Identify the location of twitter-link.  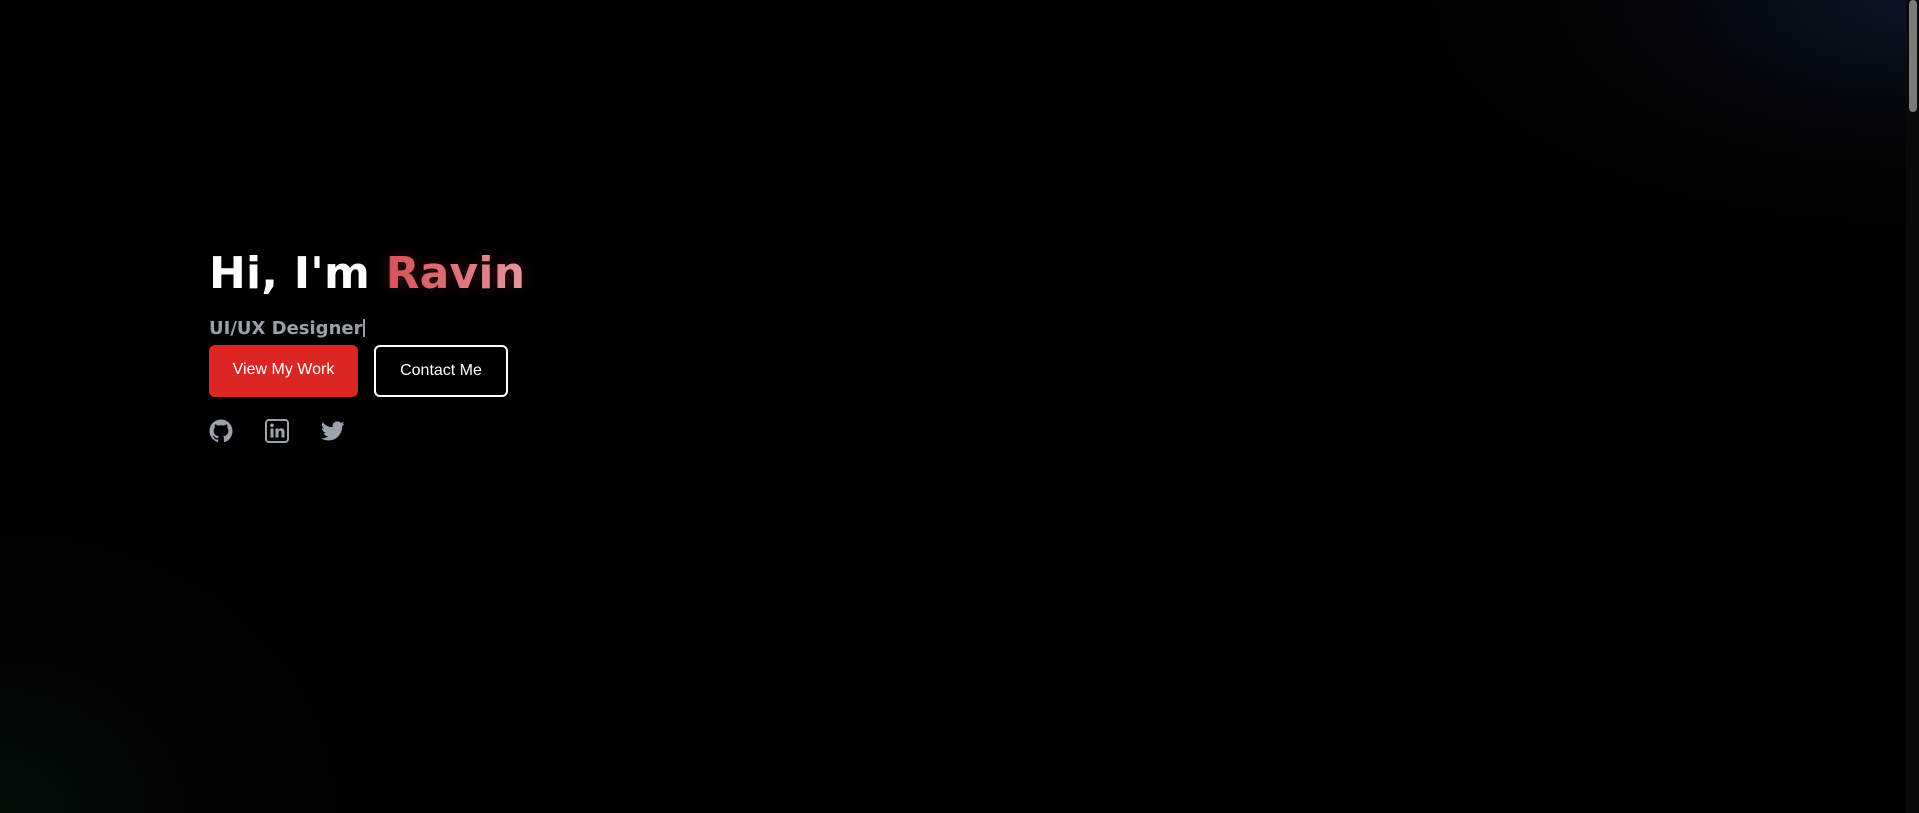
(333, 431).